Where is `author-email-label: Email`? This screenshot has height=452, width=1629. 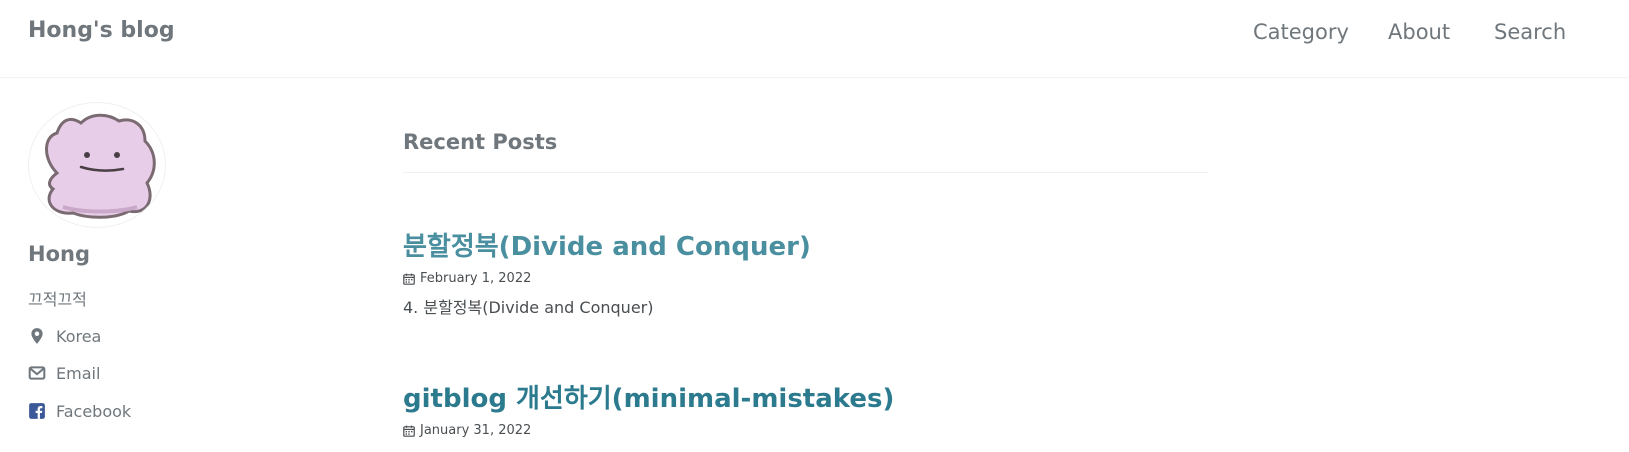 author-email-label: Email is located at coordinates (78, 373).